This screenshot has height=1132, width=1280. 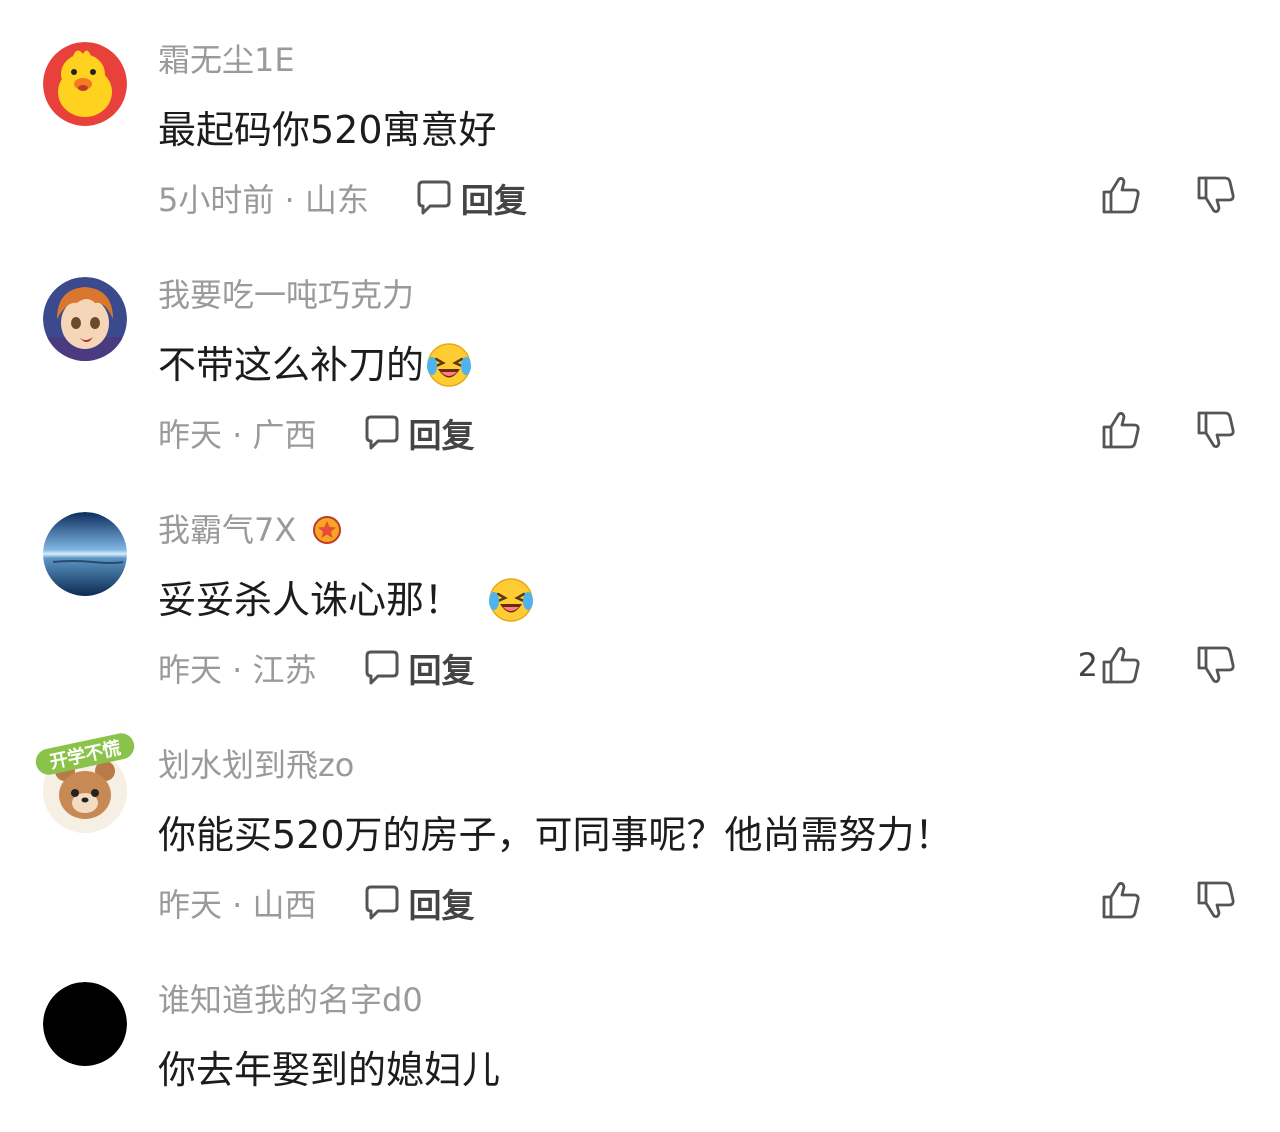 I want to click on comment-meta: 昨天 · 广西 回复, so click(x=316, y=433).